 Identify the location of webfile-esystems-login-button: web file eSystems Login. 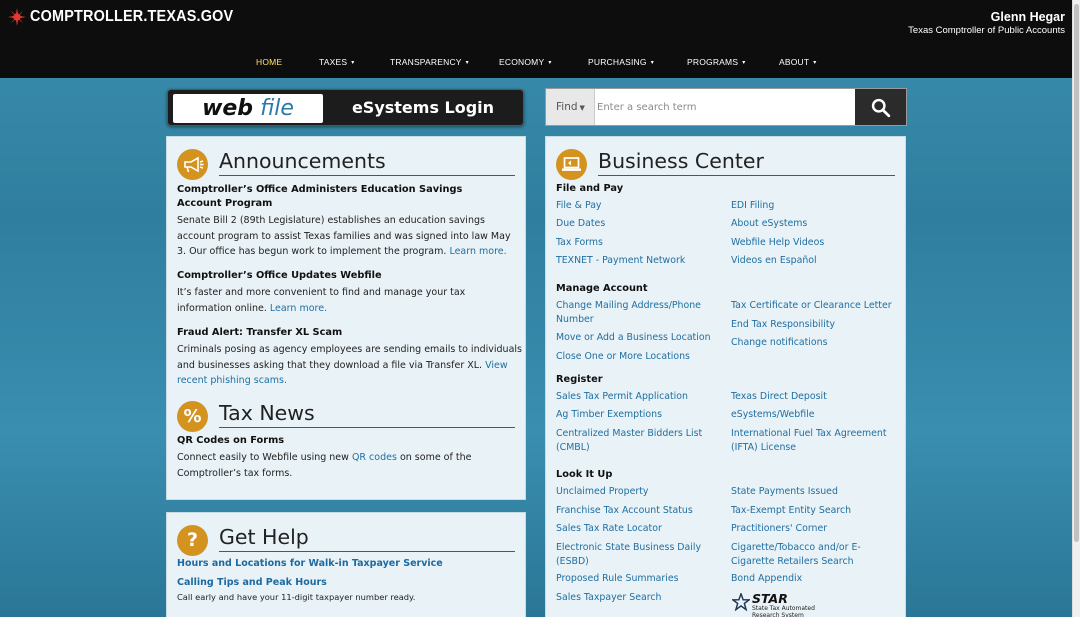
(345, 107).